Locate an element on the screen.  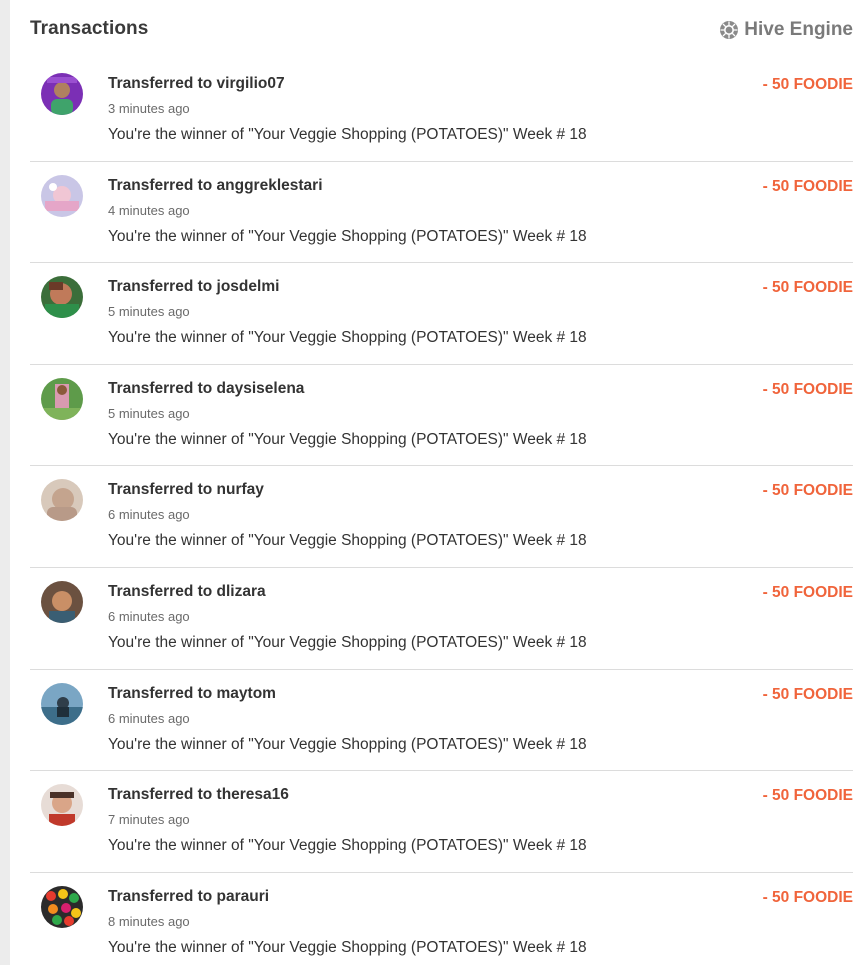
transaction-title: Transferred to theresa16 is located at coordinates (198, 795).